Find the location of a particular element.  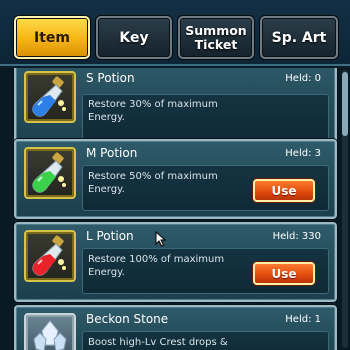

item-description: Restore 50% of maximum Energy. is located at coordinates (153, 183).